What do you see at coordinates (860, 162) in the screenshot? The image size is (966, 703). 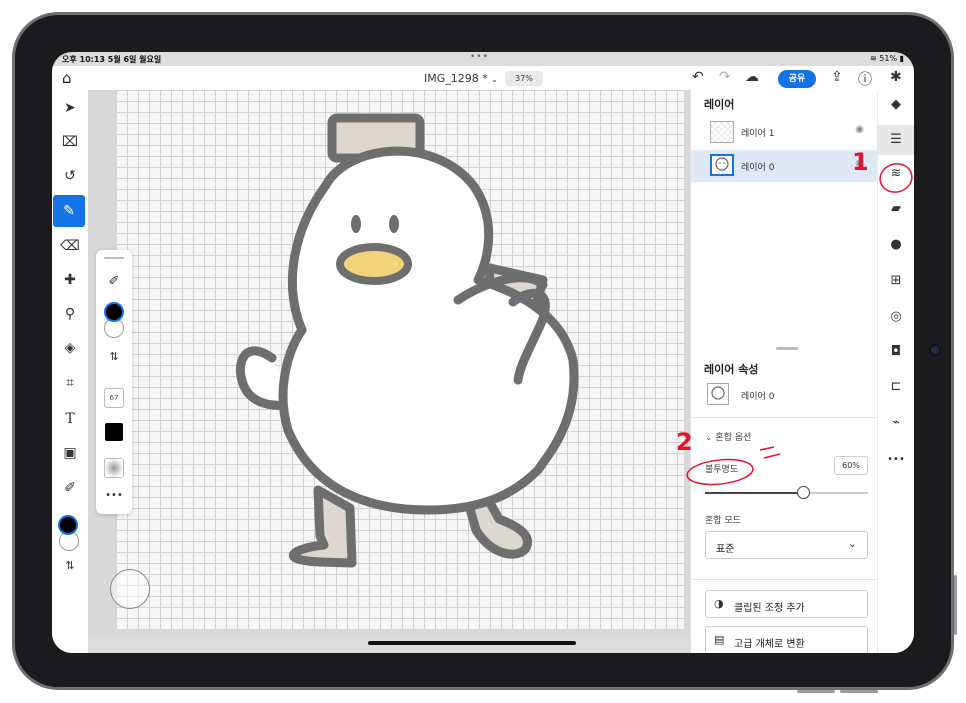 I see `annotation-step-1: 1` at bounding box center [860, 162].